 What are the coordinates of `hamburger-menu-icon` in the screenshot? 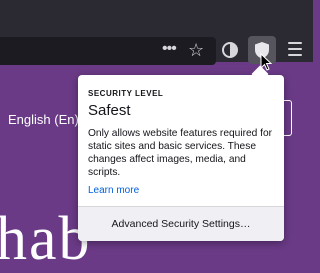 It's located at (295, 51).